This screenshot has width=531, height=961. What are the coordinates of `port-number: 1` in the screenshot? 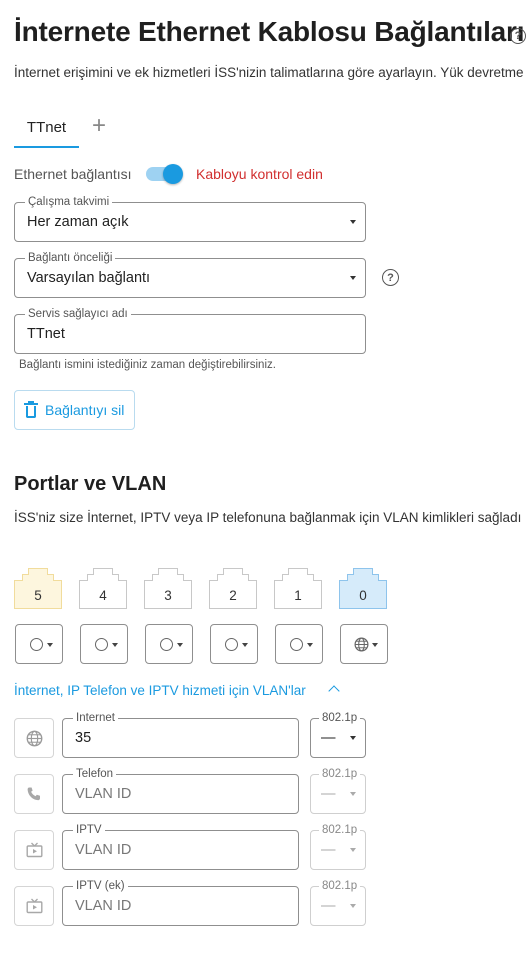 It's located at (298, 595).